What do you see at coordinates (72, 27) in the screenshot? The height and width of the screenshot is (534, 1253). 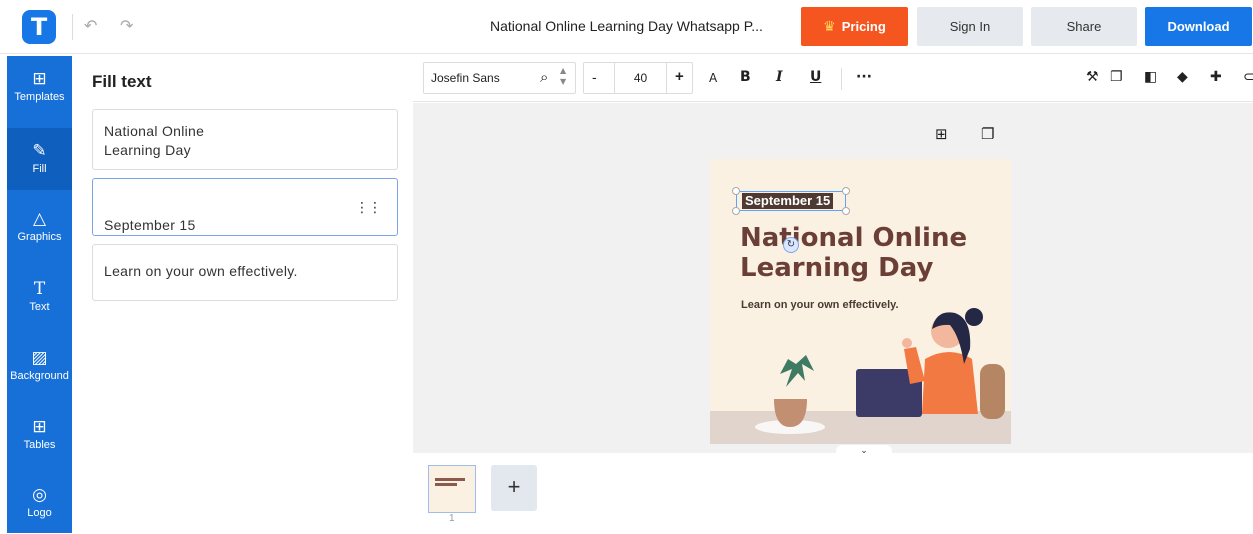 I see `divider` at bounding box center [72, 27].